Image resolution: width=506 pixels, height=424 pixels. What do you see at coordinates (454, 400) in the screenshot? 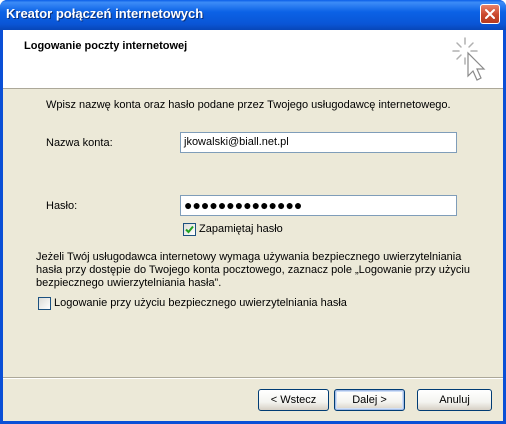
I see `cancel-button: Anuluj` at bounding box center [454, 400].